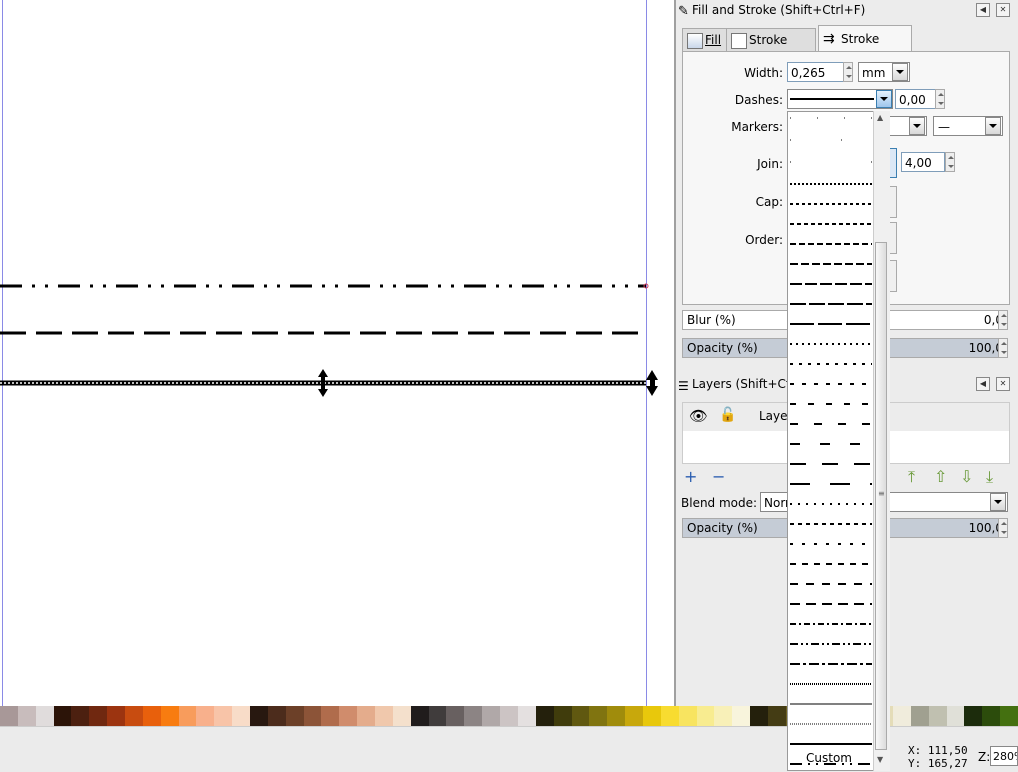 The image size is (1018, 772). What do you see at coordinates (758, 100) in the screenshot?
I see `dashes-label: Dashes:` at bounding box center [758, 100].